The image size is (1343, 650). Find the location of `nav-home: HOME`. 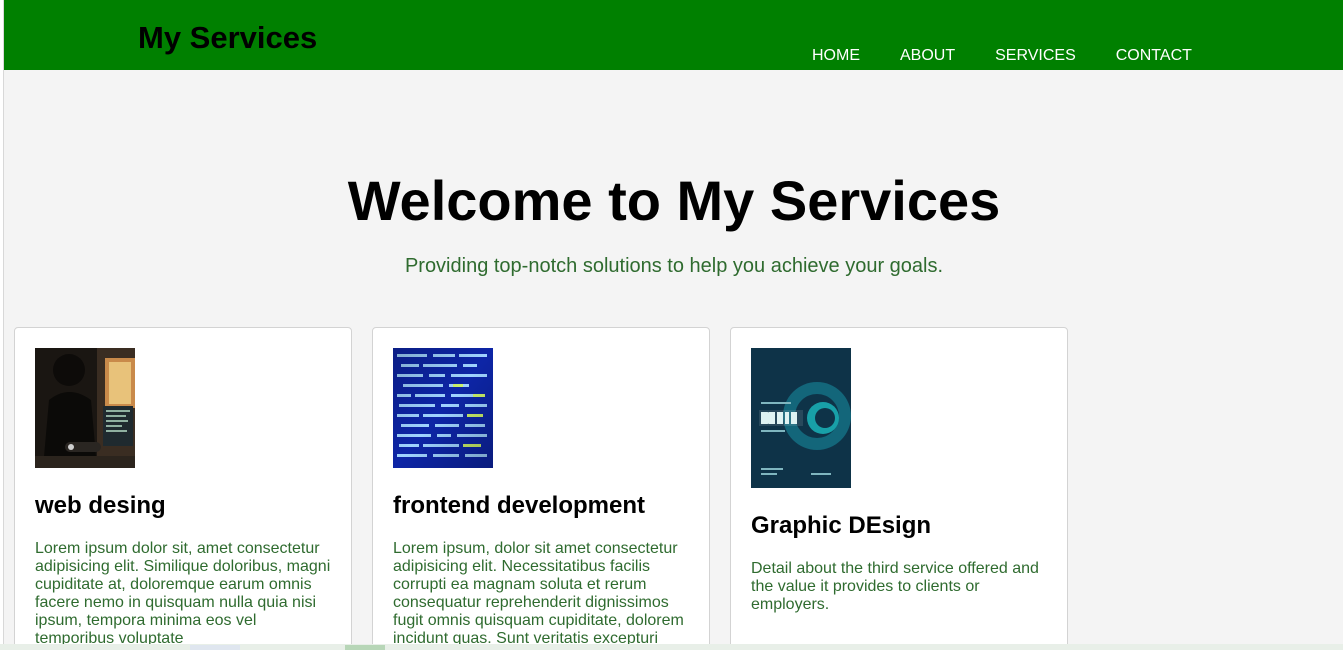

nav-home: HOME is located at coordinates (836, 56).